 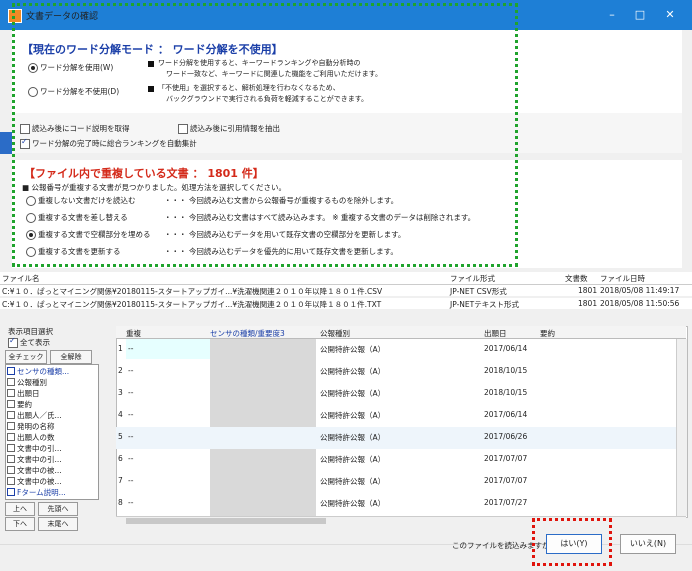 I want to click on file-datetime: 2018/05/08 11:49:17, so click(x=640, y=290).